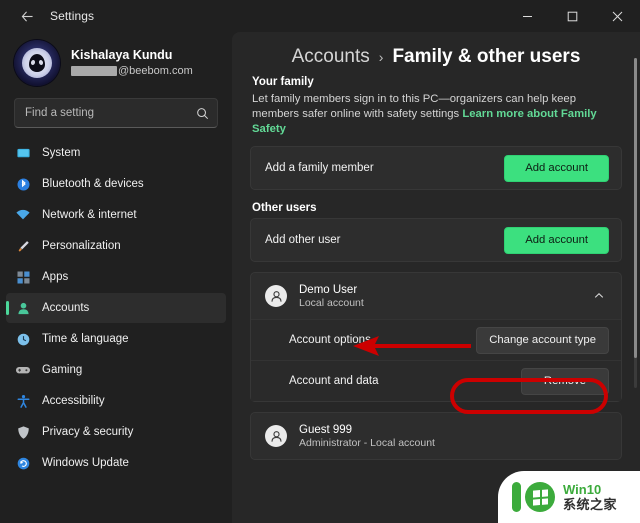 Image resolution: width=640 pixels, height=523 pixels. I want to click on sidebar-label: Gaming, so click(62, 370).